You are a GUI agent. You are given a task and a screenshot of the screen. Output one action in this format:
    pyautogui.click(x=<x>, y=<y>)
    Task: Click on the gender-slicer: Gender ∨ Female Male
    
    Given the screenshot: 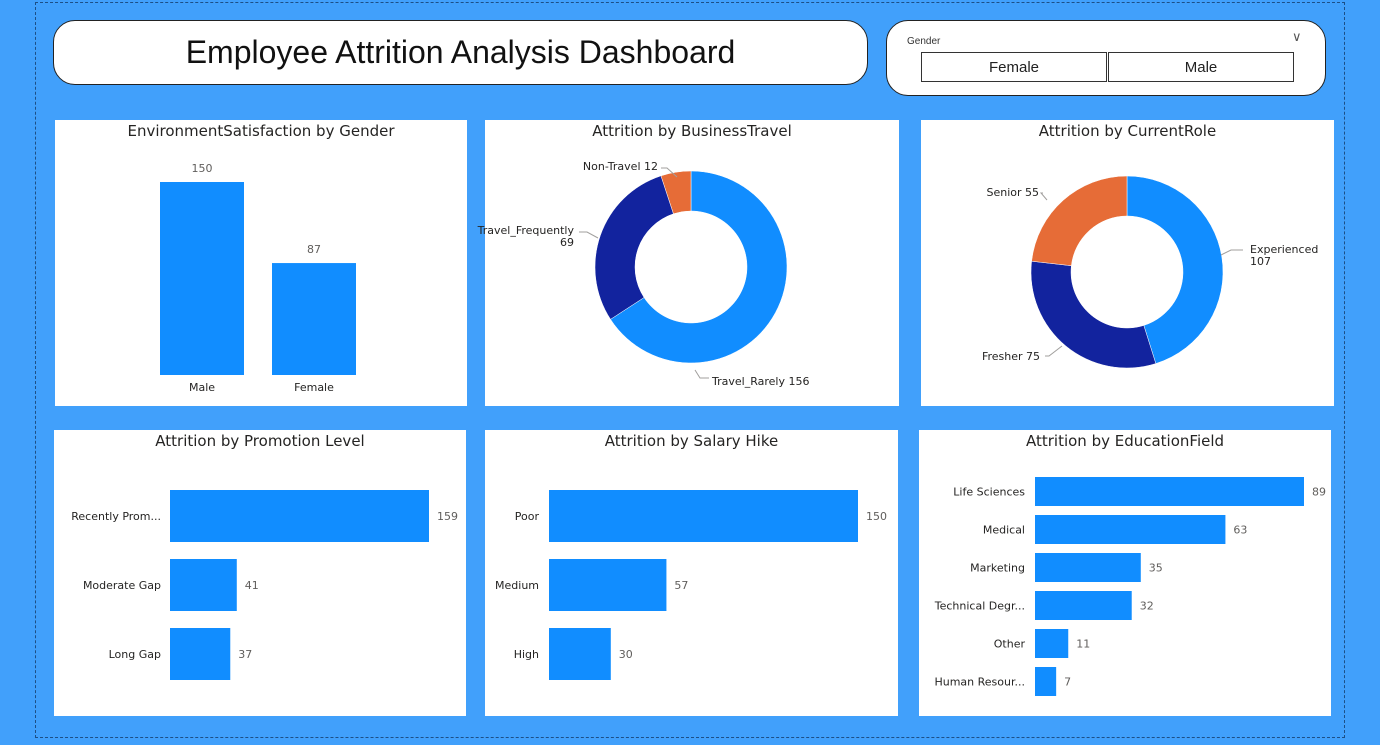 What is the action you would take?
    pyautogui.click(x=1106, y=58)
    